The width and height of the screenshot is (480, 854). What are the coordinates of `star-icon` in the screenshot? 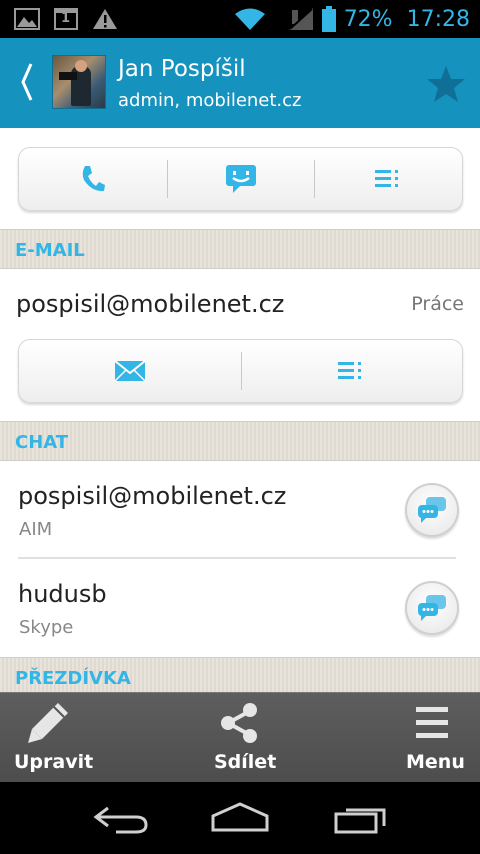 It's located at (446, 84).